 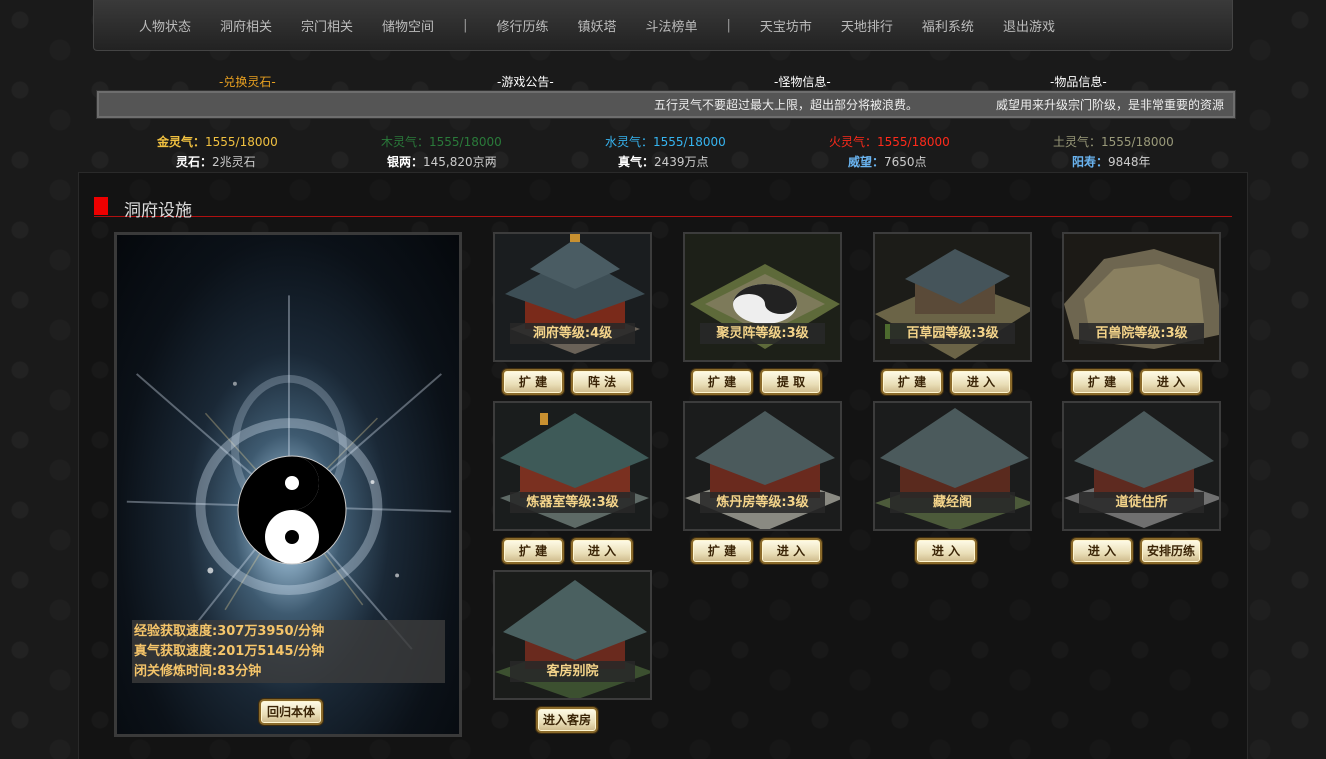 What do you see at coordinates (952, 297) in the screenshot?
I see `facility-herb-garden: 百草园等级:3级` at bounding box center [952, 297].